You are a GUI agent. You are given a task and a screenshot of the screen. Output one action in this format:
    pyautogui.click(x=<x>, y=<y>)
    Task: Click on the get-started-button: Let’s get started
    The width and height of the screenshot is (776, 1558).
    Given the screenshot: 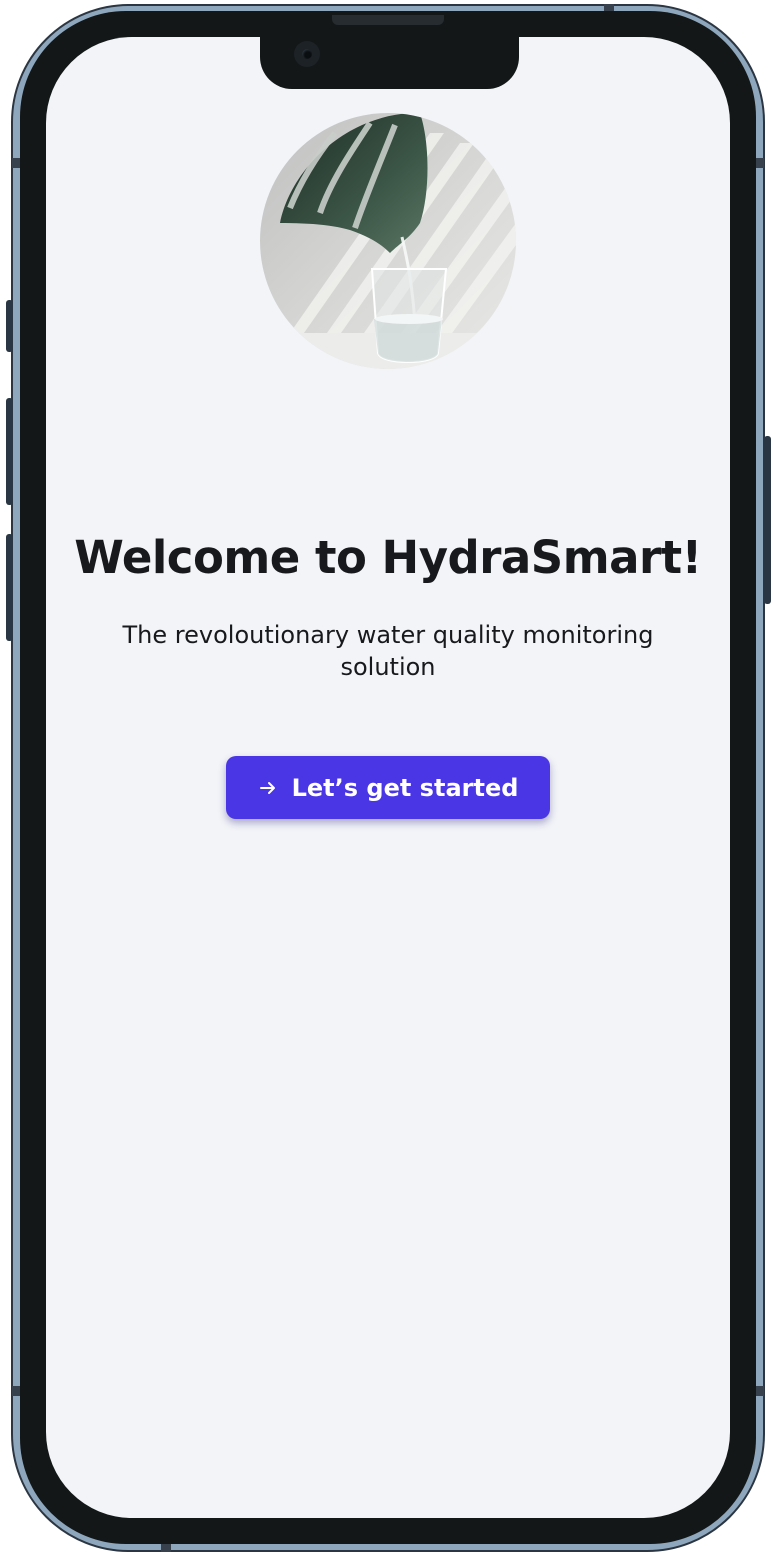 What is the action you would take?
    pyautogui.click(x=388, y=787)
    